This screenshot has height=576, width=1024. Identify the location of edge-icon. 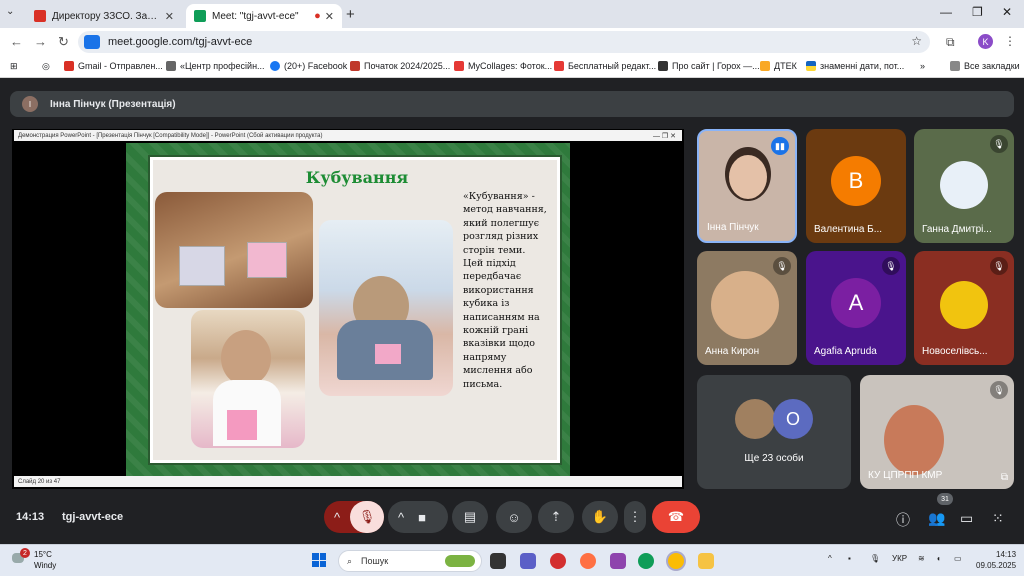
(646, 561).